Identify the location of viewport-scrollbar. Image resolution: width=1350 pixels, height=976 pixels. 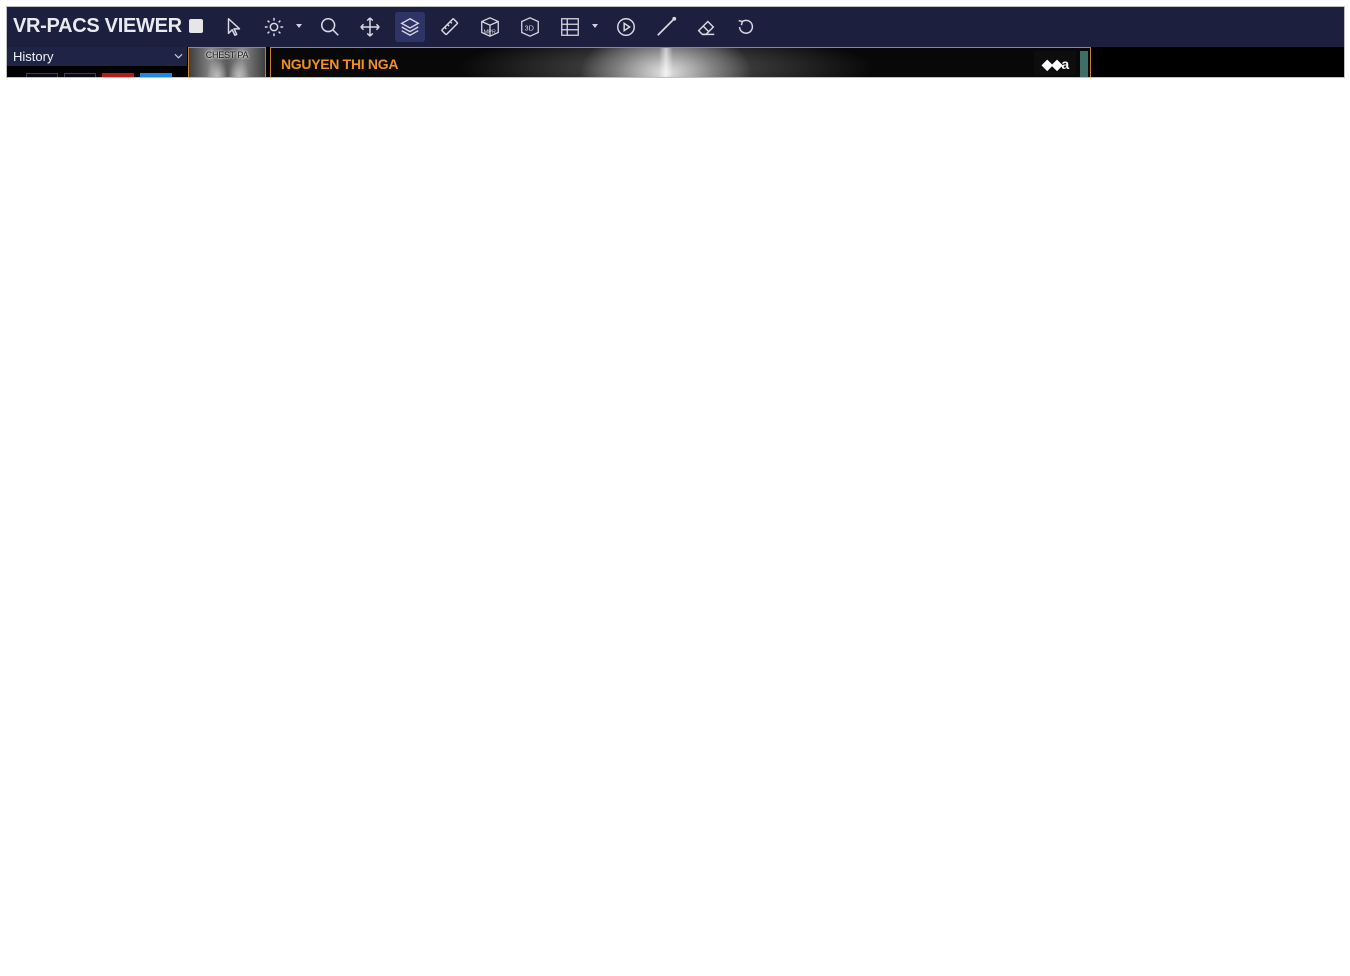
(1084, 64).